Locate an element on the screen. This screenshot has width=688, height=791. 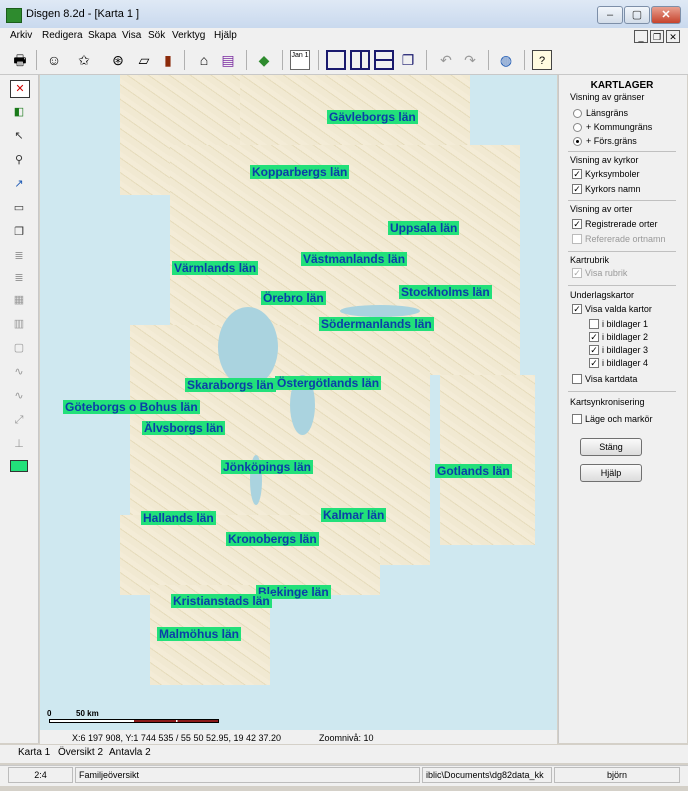
label-color-icon is located at coordinates (19, 466).